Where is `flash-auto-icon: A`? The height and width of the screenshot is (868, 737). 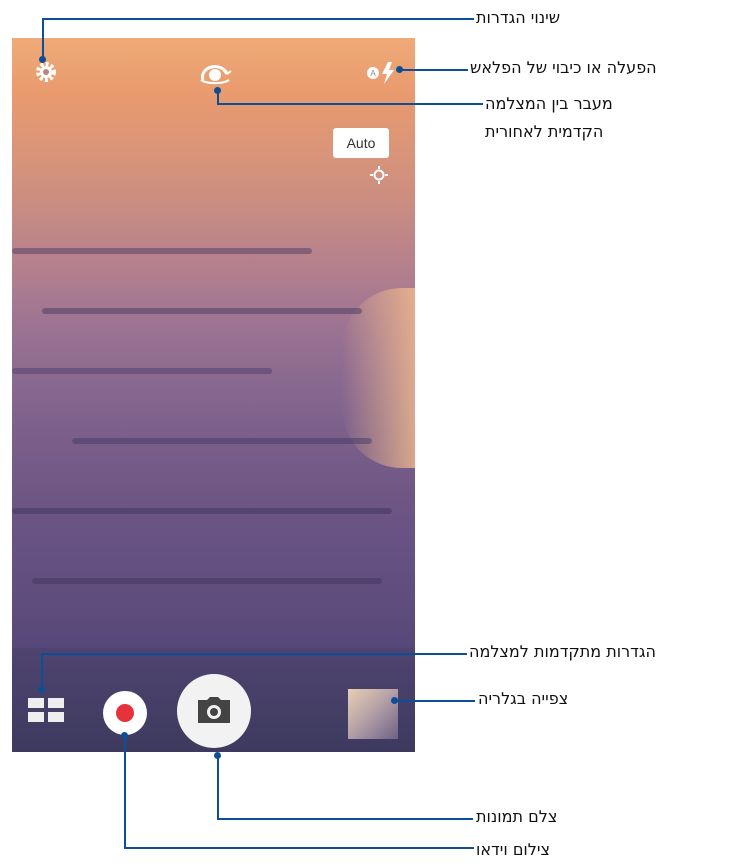
flash-auto-icon: A is located at coordinates (382, 73).